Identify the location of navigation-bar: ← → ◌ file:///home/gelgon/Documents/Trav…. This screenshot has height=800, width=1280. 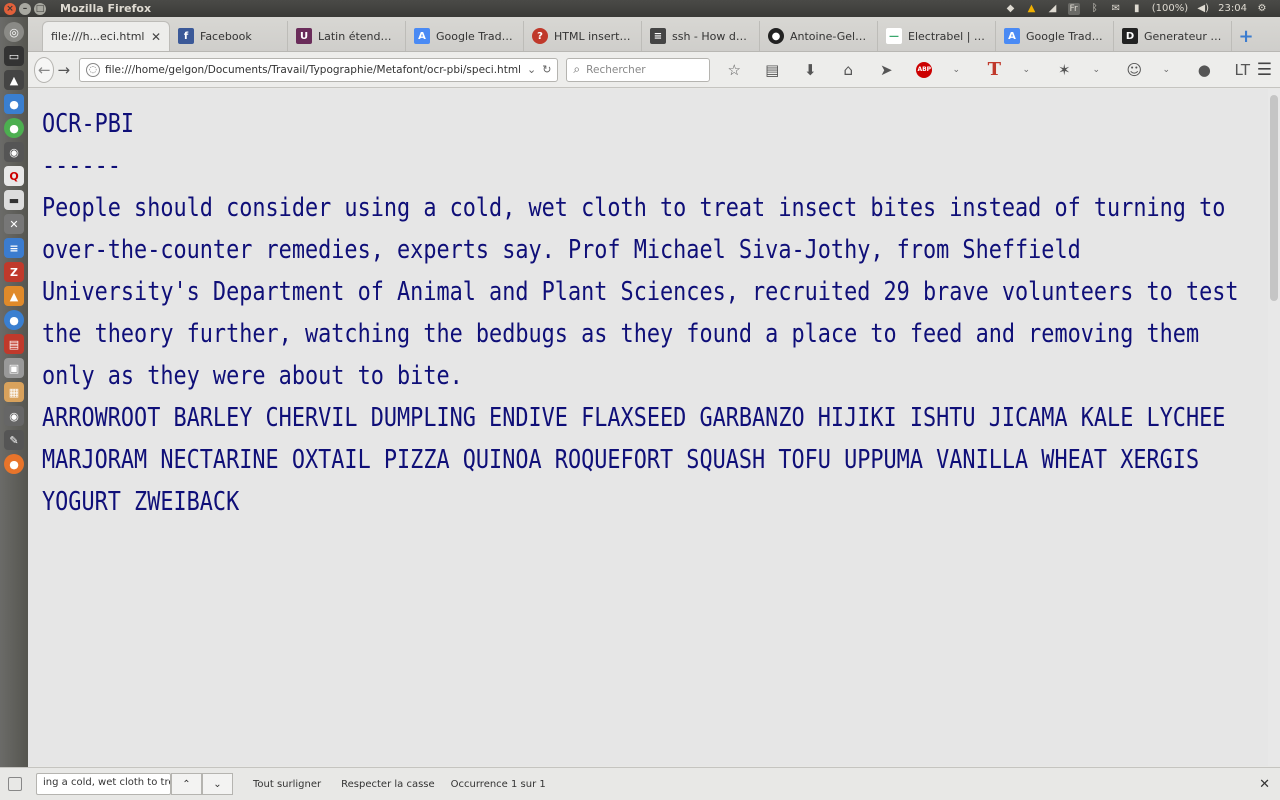
(654, 70).